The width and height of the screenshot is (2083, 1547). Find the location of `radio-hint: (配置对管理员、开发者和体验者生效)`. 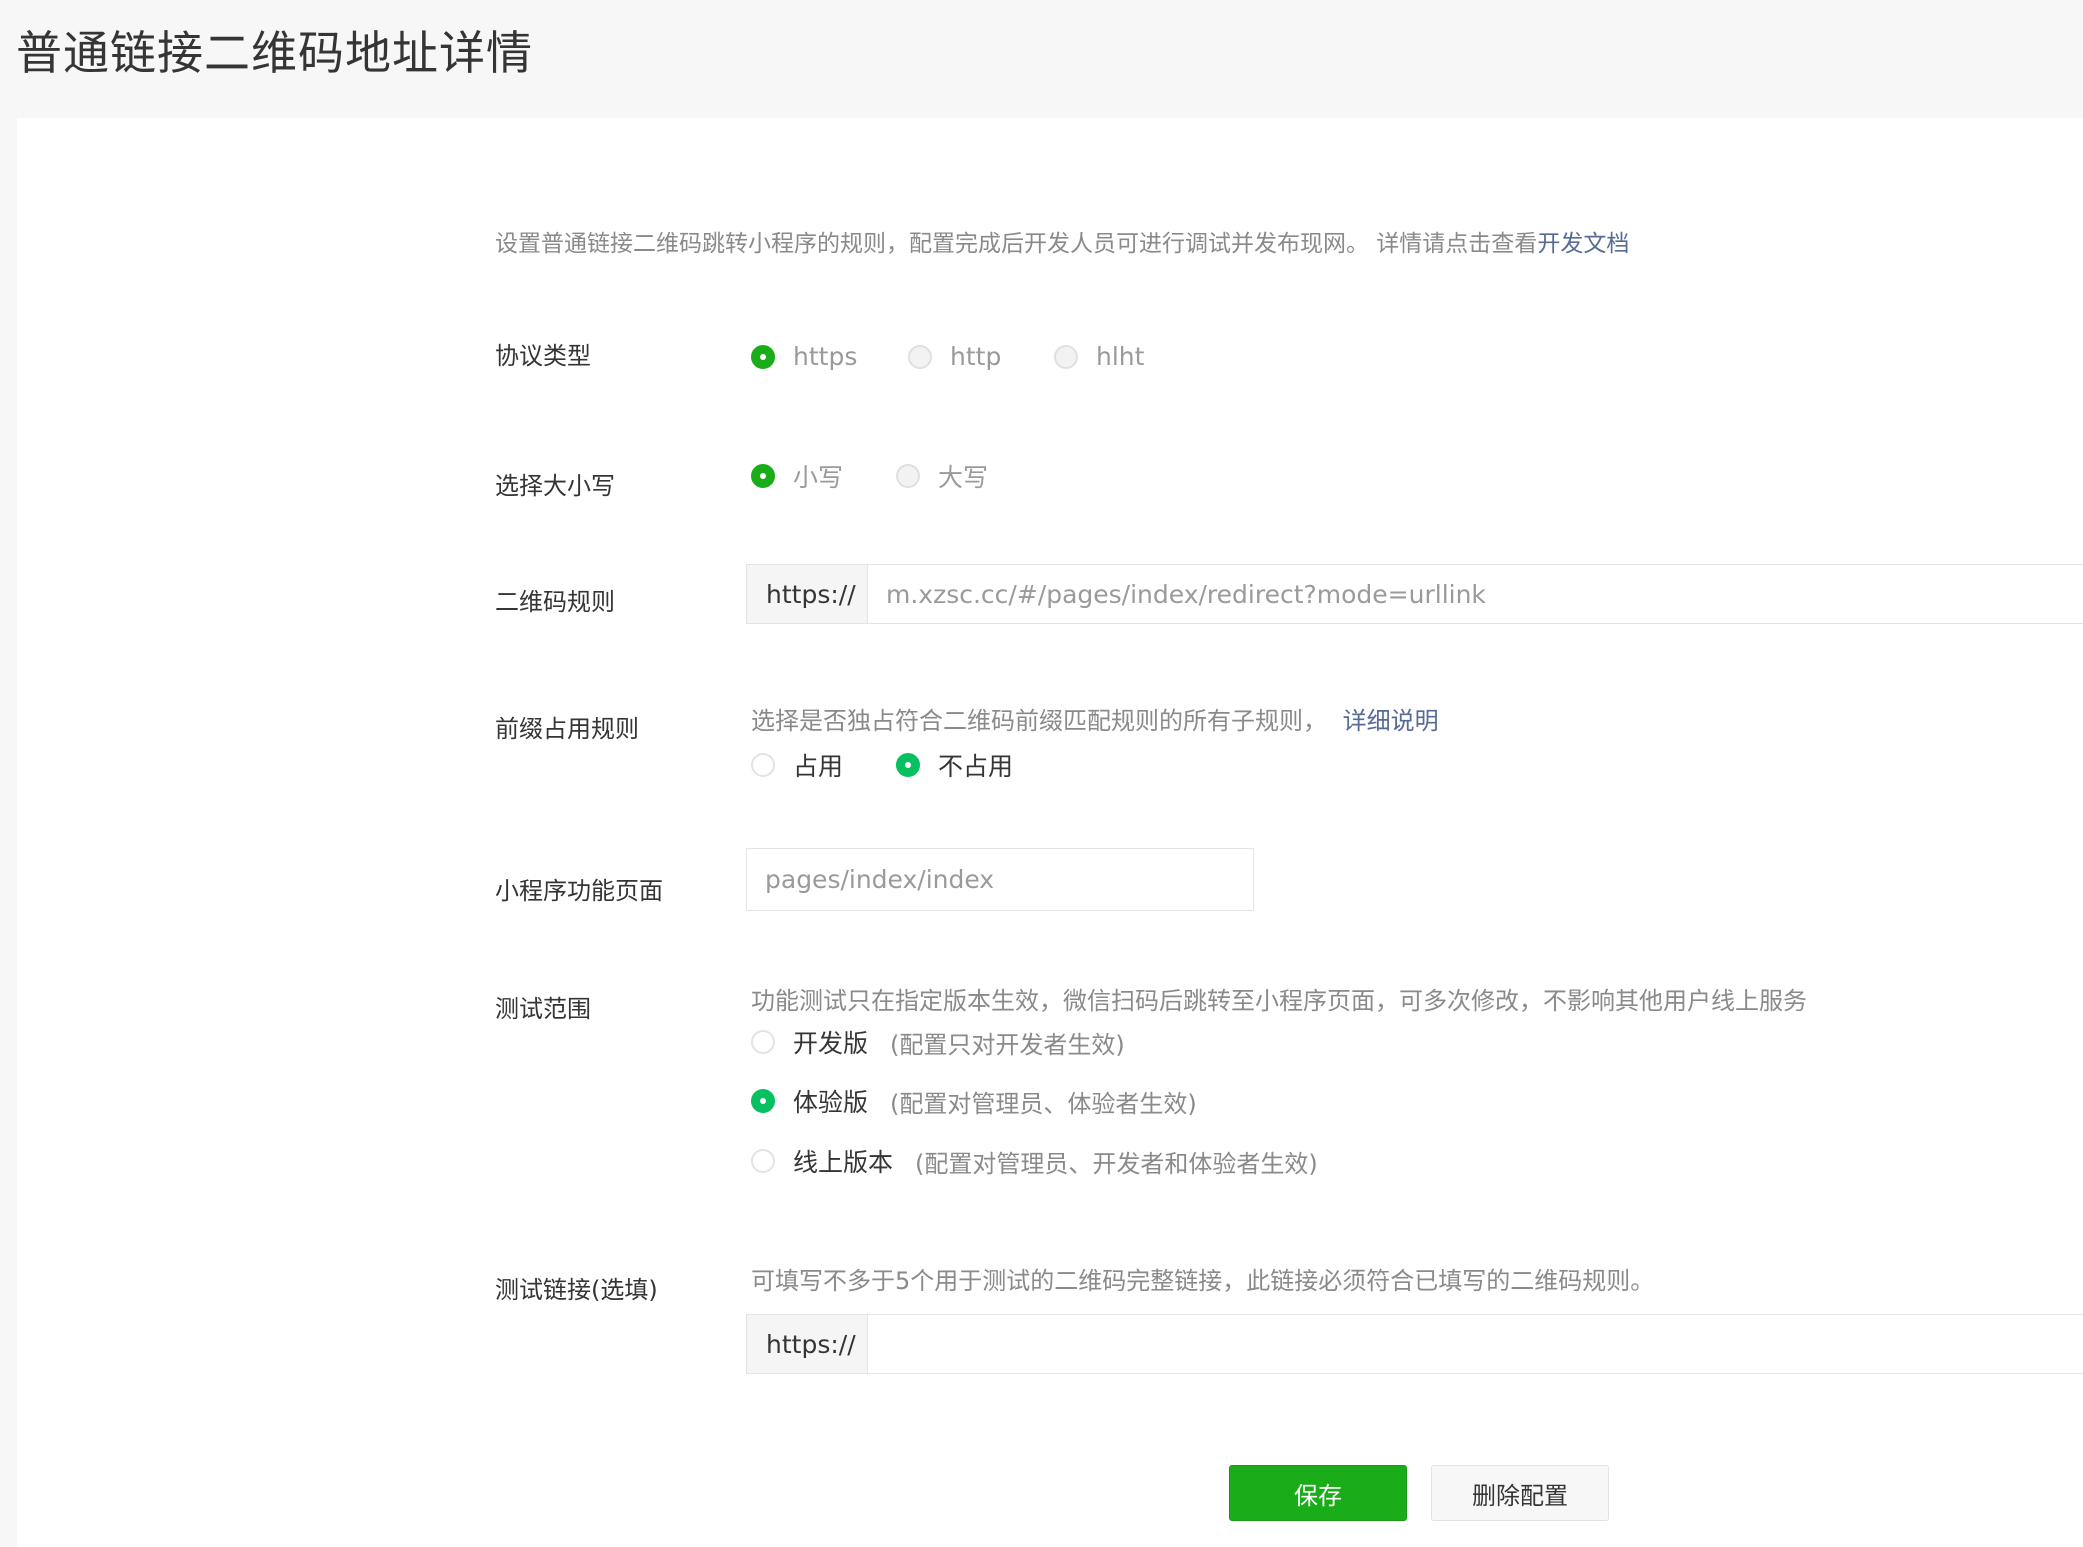

radio-hint: (配置对管理员、开发者和体验者生效) is located at coordinates (1116, 1163).